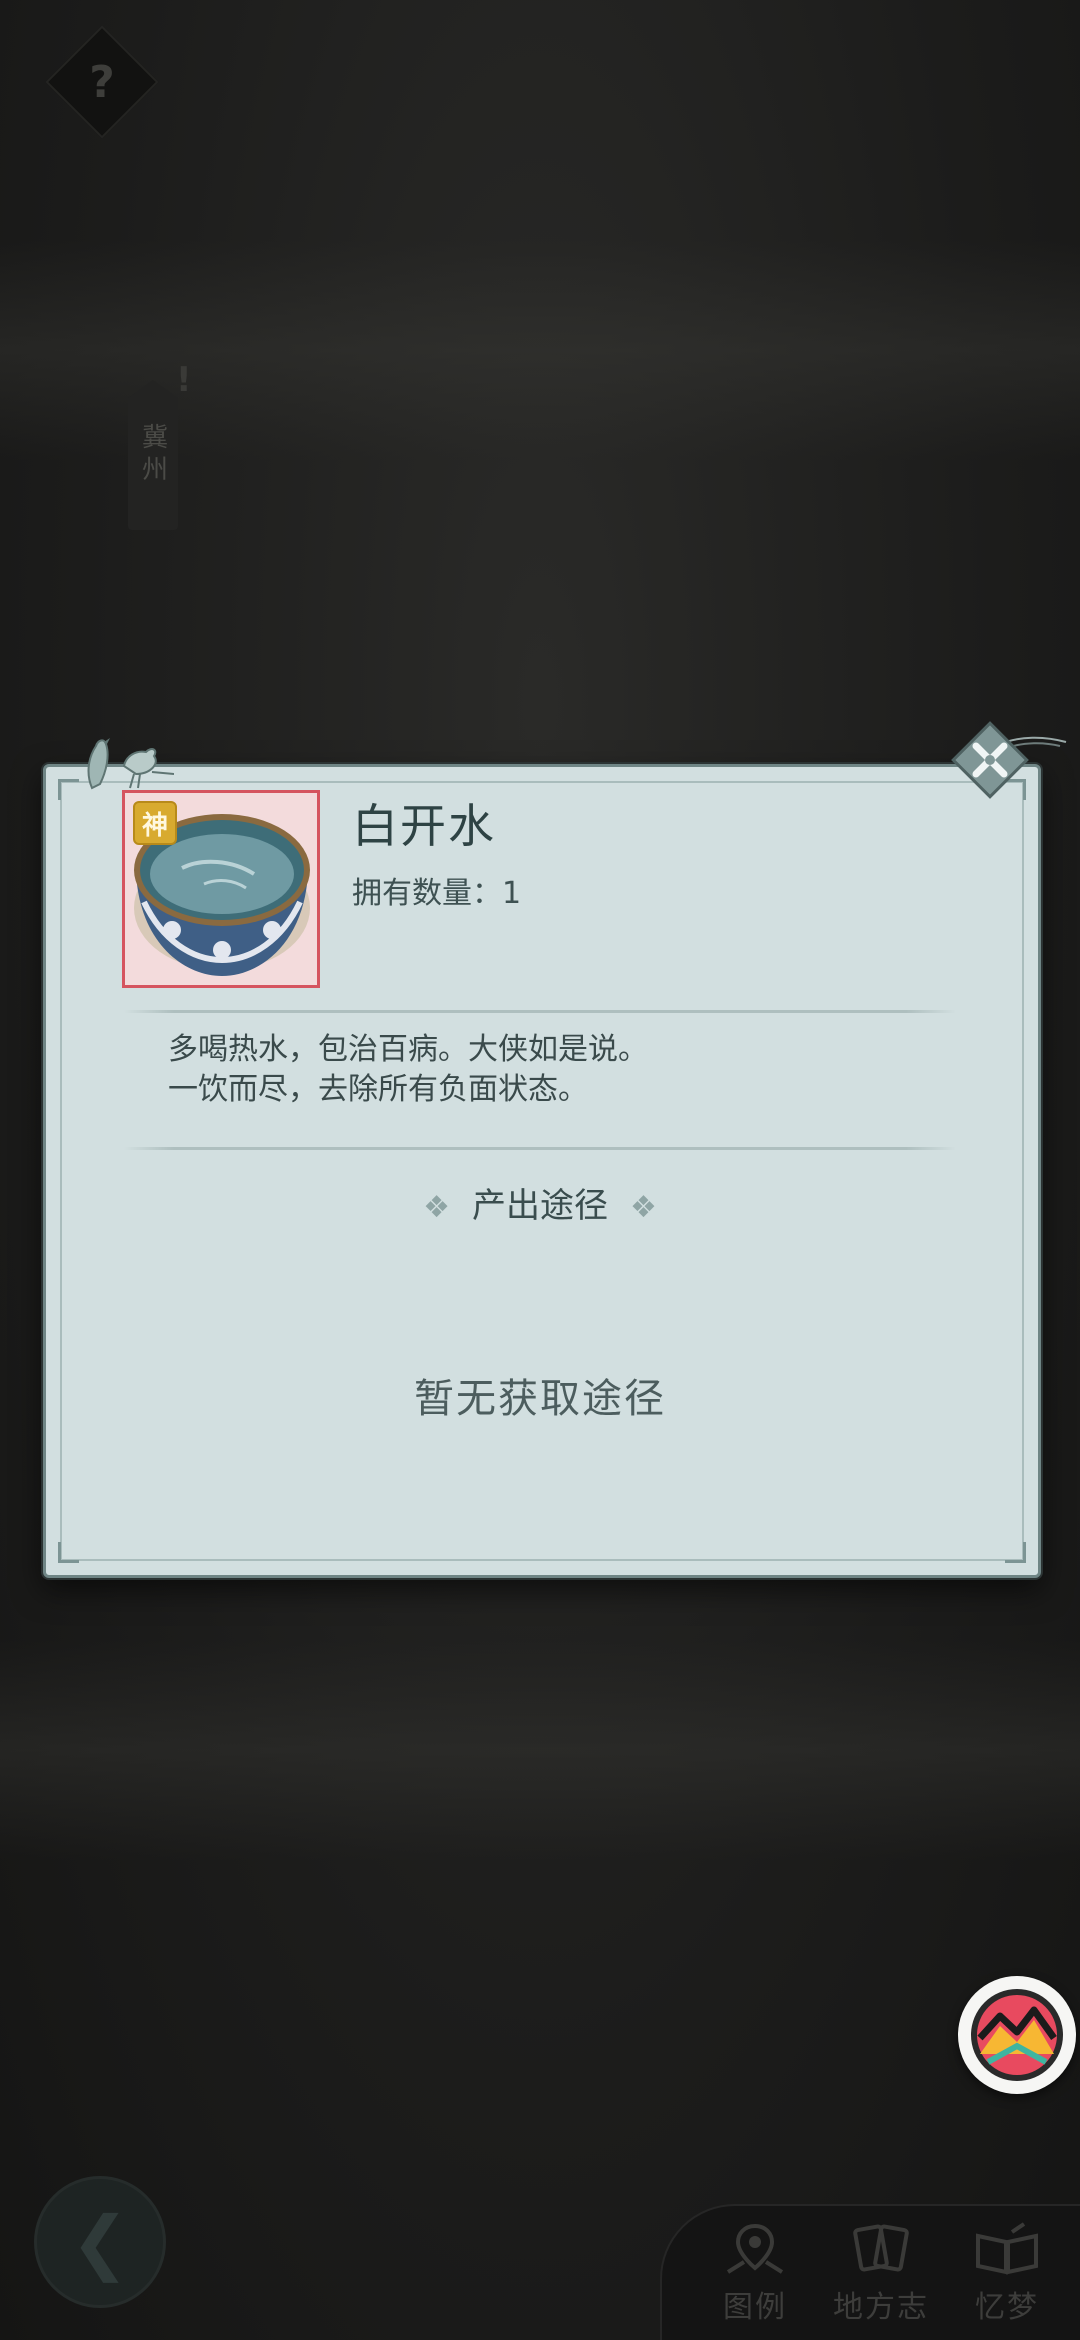  Describe the element at coordinates (990, 760) in the screenshot. I see `close-x-icon` at that location.